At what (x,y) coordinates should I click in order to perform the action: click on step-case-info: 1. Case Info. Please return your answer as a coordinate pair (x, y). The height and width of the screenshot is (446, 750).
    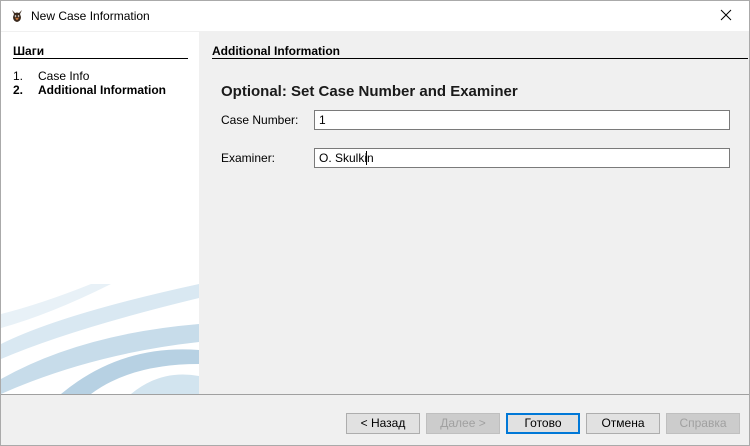
    Looking at the image, I should click on (89, 76).